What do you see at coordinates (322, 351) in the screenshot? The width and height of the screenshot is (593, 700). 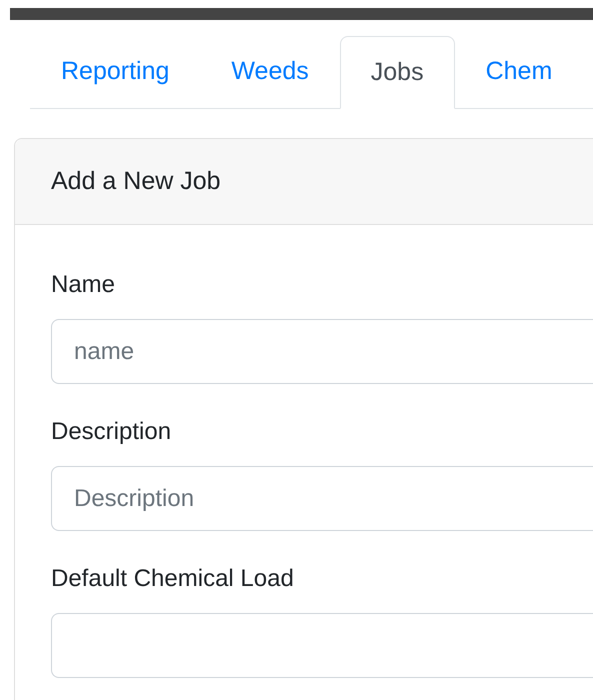 I see `input-field: name` at bounding box center [322, 351].